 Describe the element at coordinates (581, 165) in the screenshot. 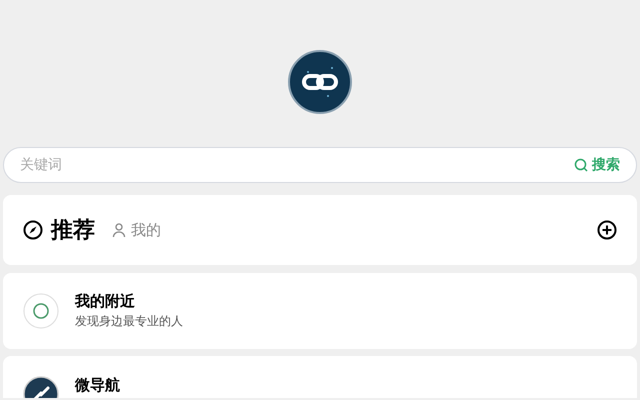

I see `search-icon` at that location.